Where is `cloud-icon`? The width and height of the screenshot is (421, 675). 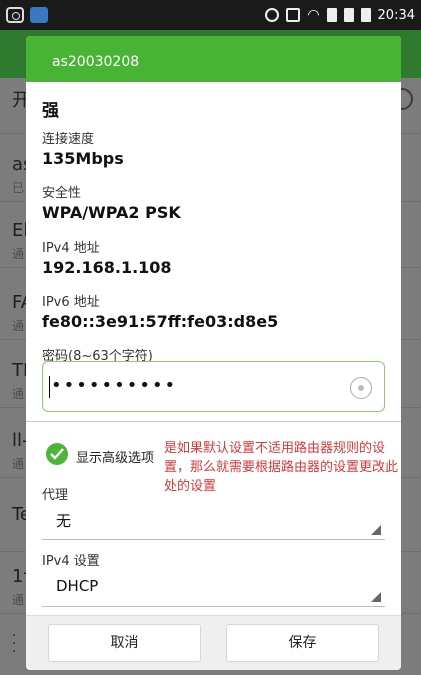 cloud-icon is located at coordinates (39, 15).